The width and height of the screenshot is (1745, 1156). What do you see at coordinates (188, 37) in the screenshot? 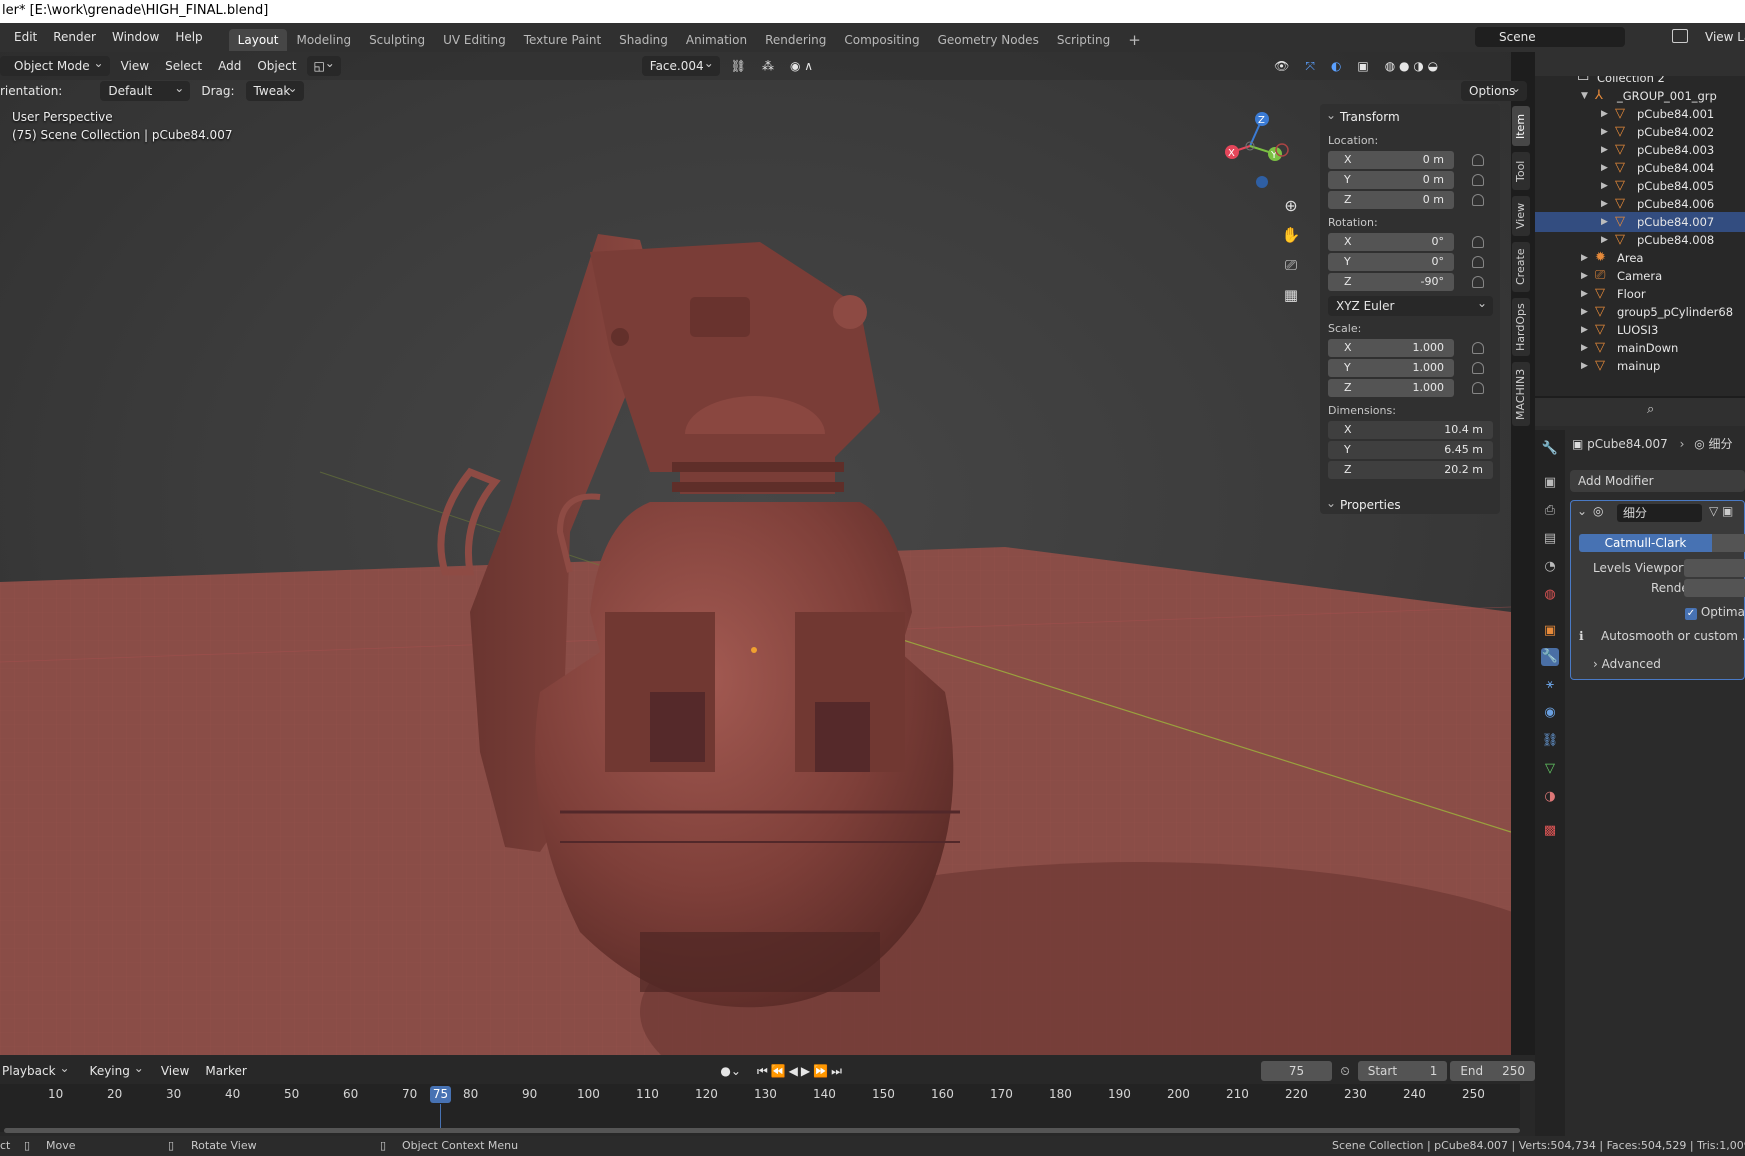
I see `menu-help: Help` at bounding box center [188, 37].